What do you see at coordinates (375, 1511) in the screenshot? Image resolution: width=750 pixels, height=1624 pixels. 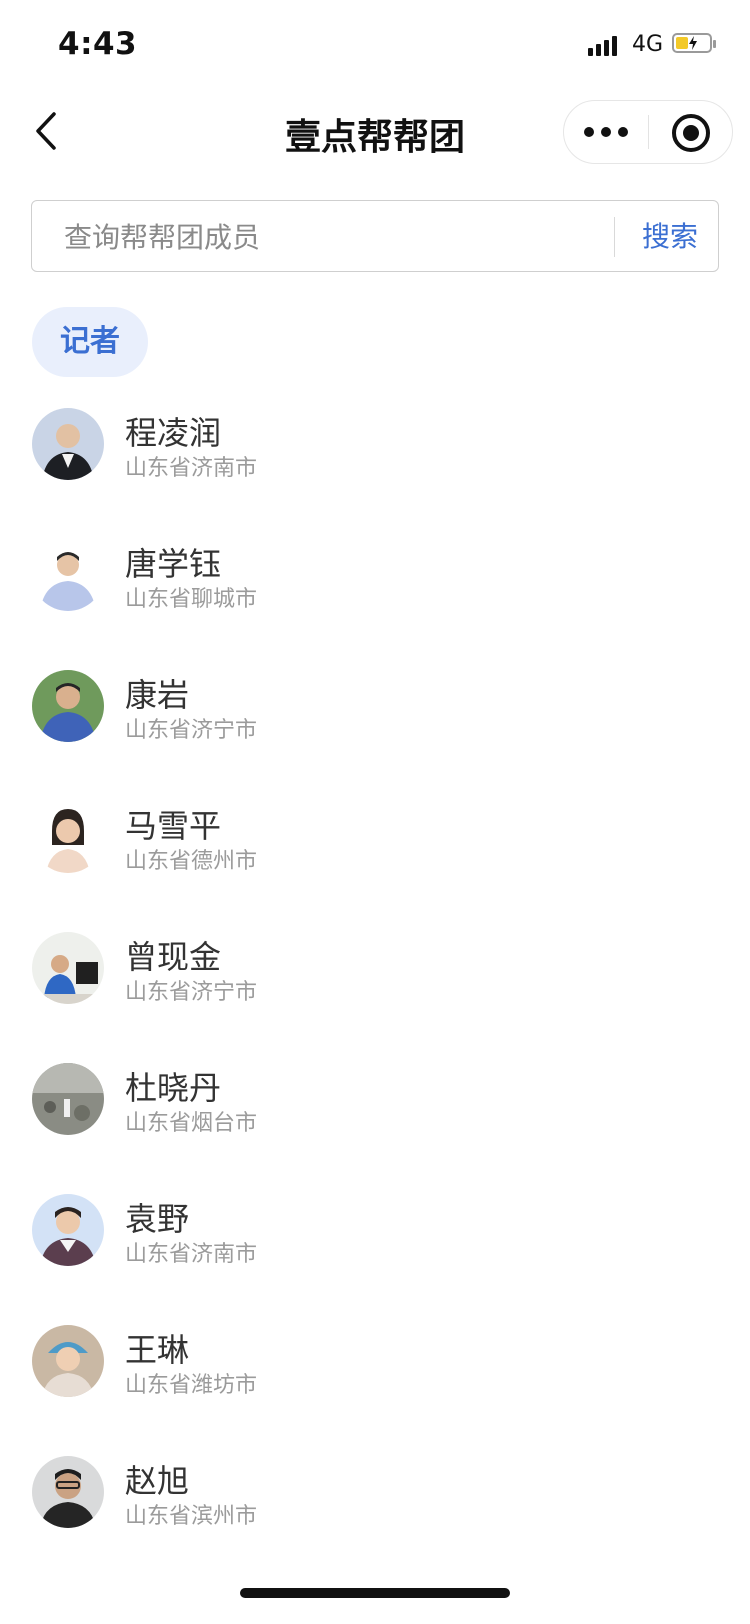 I see `list-item: 赵旭 山东省滨州市` at bounding box center [375, 1511].